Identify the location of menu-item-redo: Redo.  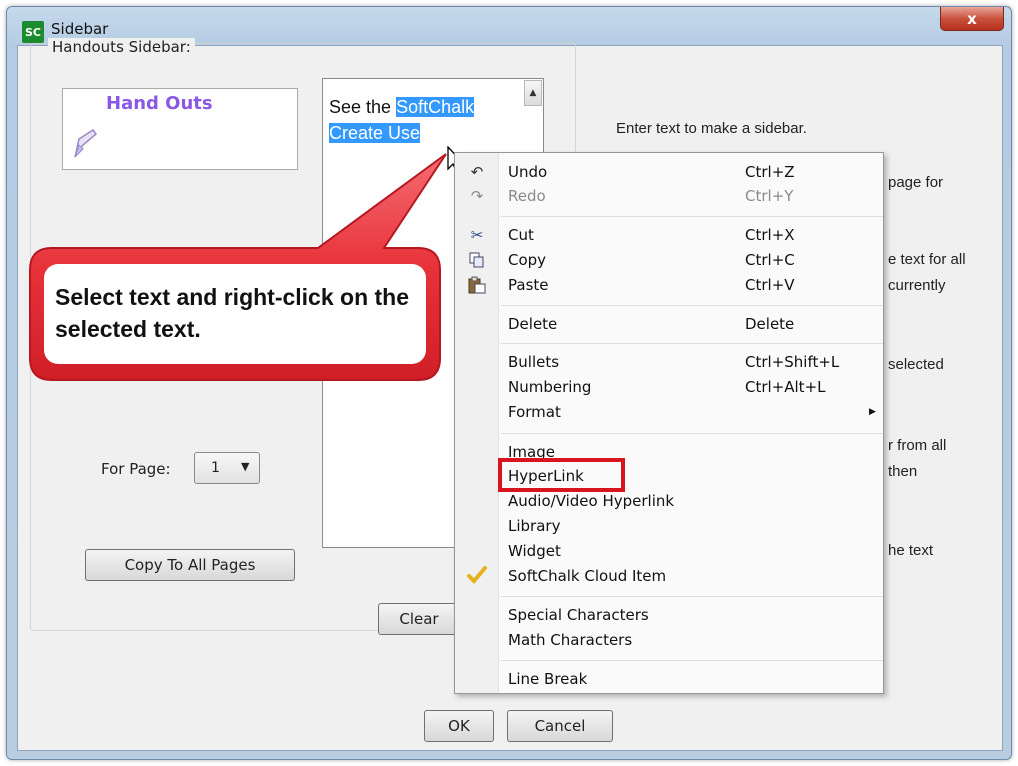
(527, 196).